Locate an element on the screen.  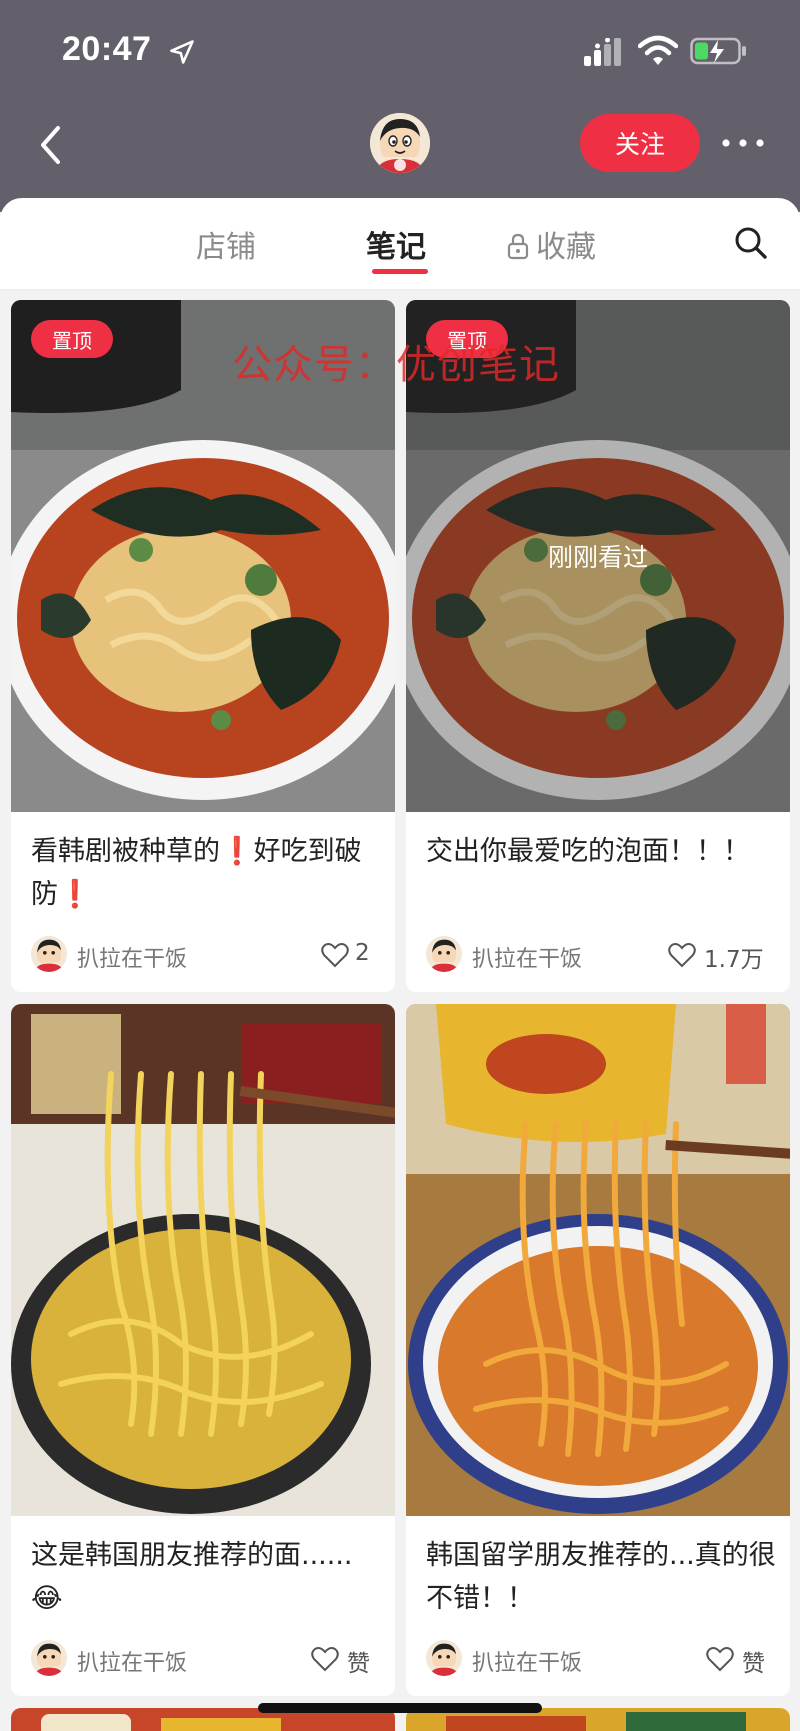
tab-shop: 店铺 is located at coordinates (226, 244).